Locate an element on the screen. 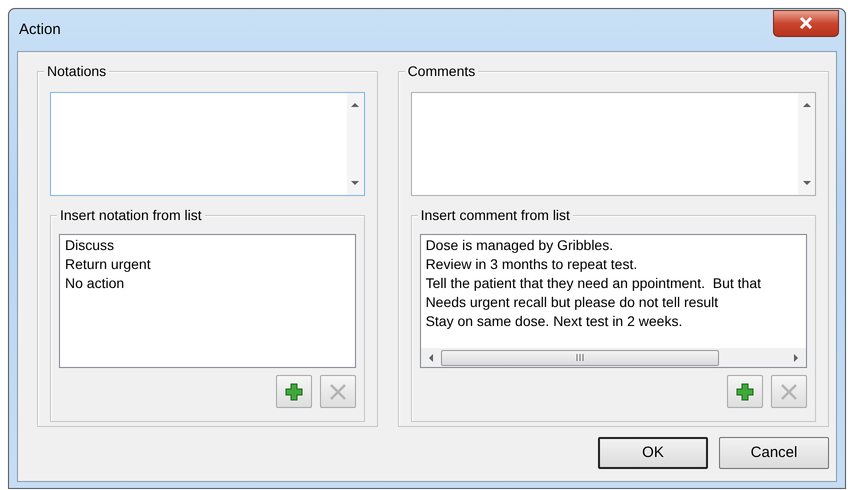 This screenshot has width=848, height=490. scroll-right-arrow-icon is located at coordinates (796, 358).